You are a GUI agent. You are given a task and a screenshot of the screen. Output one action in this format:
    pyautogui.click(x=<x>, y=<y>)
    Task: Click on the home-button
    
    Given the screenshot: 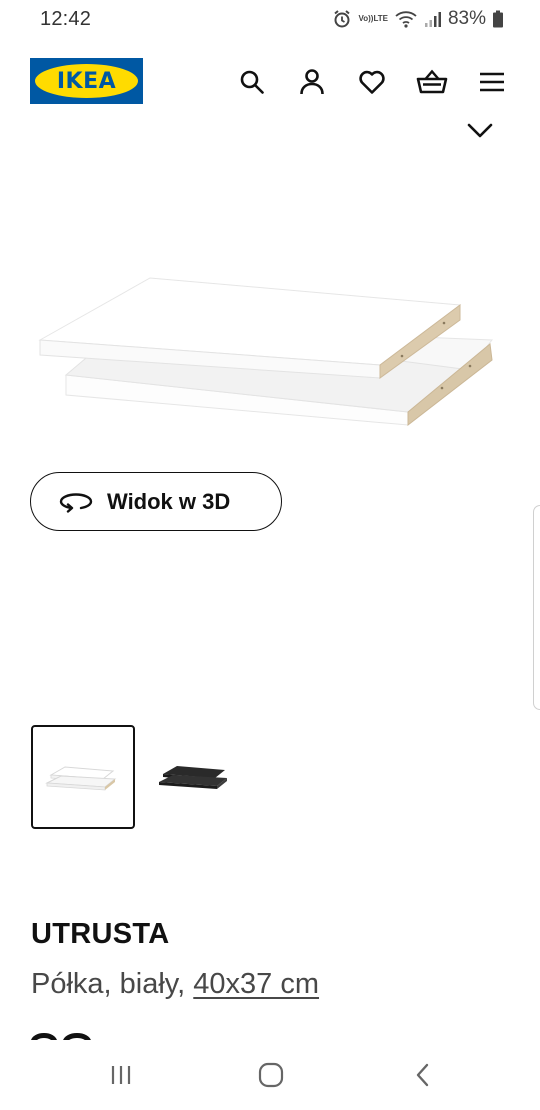 What is the action you would take?
    pyautogui.click(x=271, y=1075)
    